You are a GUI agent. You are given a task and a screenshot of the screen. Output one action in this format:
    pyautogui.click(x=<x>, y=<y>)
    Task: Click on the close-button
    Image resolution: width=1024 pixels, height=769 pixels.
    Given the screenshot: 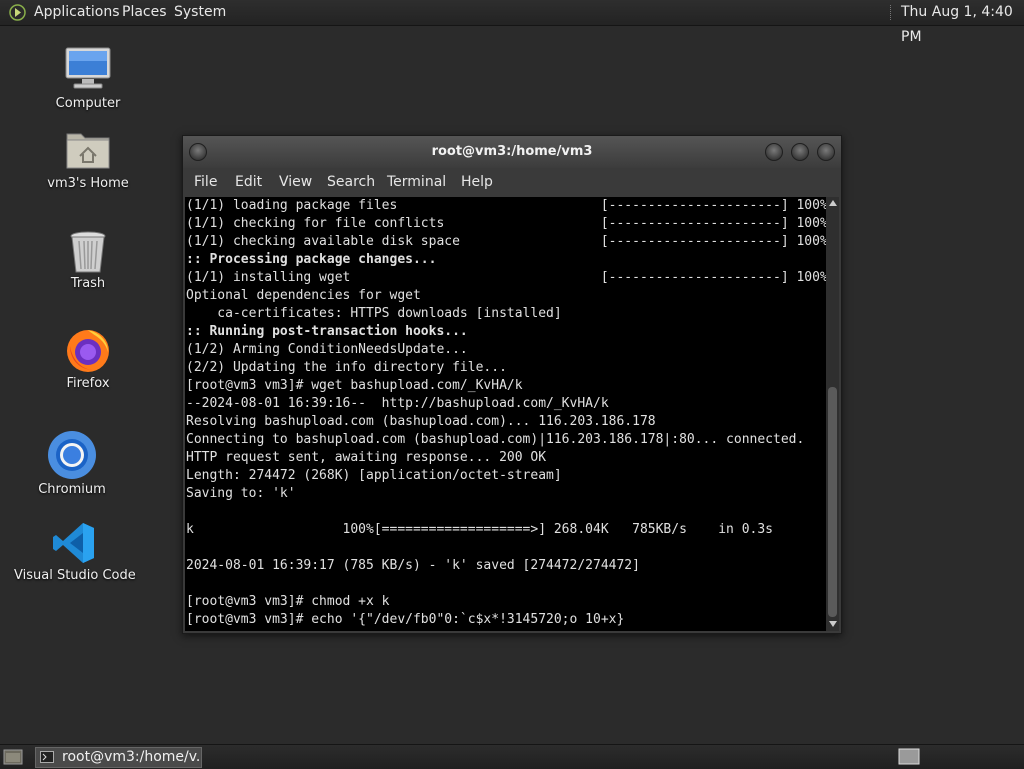 What is the action you would take?
    pyautogui.click(x=826, y=152)
    